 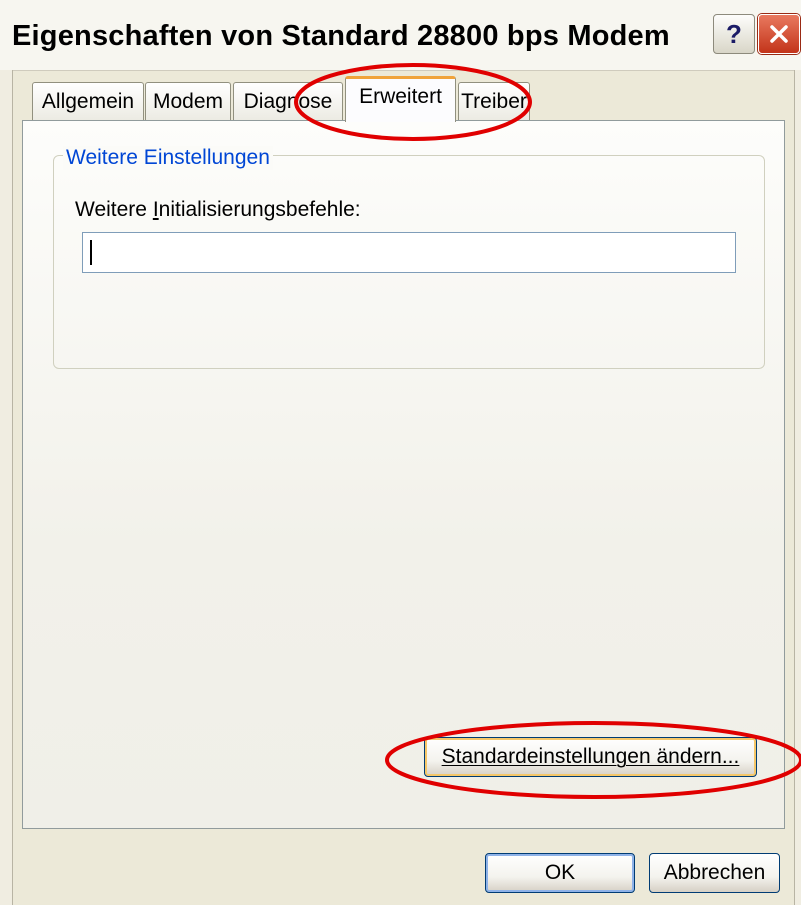 I want to click on help-button: ?, so click(x=734, y=34).